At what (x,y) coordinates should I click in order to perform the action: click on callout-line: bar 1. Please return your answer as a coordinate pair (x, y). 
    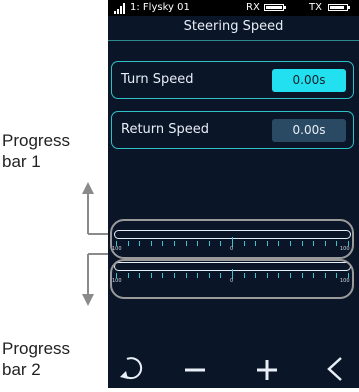
    Looking at the image, I should click on (21, 161).